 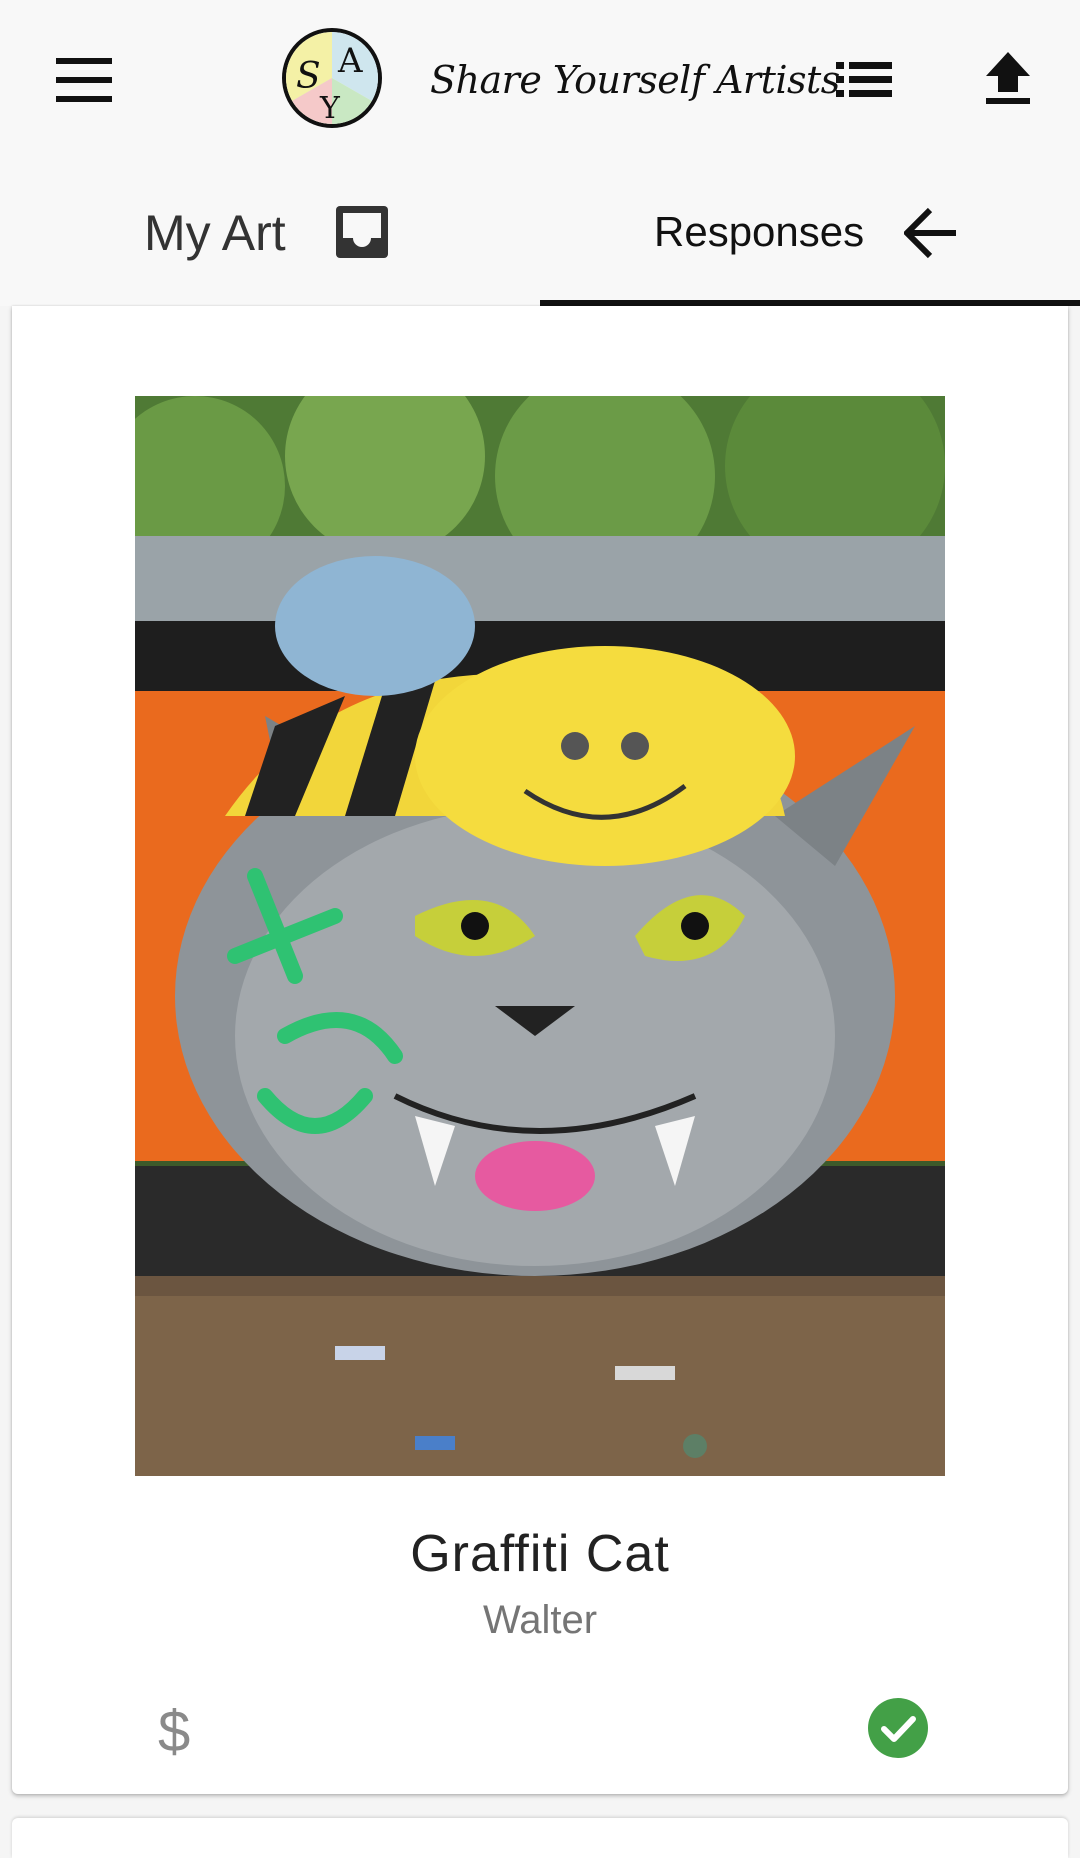 What do you see at coordinates (84, 80) in the screenshot?
I see `hamburger-menu-icon` at bounding box center [84, 80].